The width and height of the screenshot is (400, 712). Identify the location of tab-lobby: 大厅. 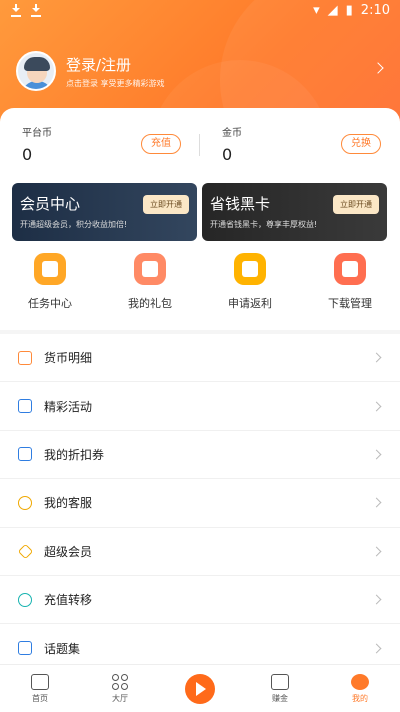
(120, 688).